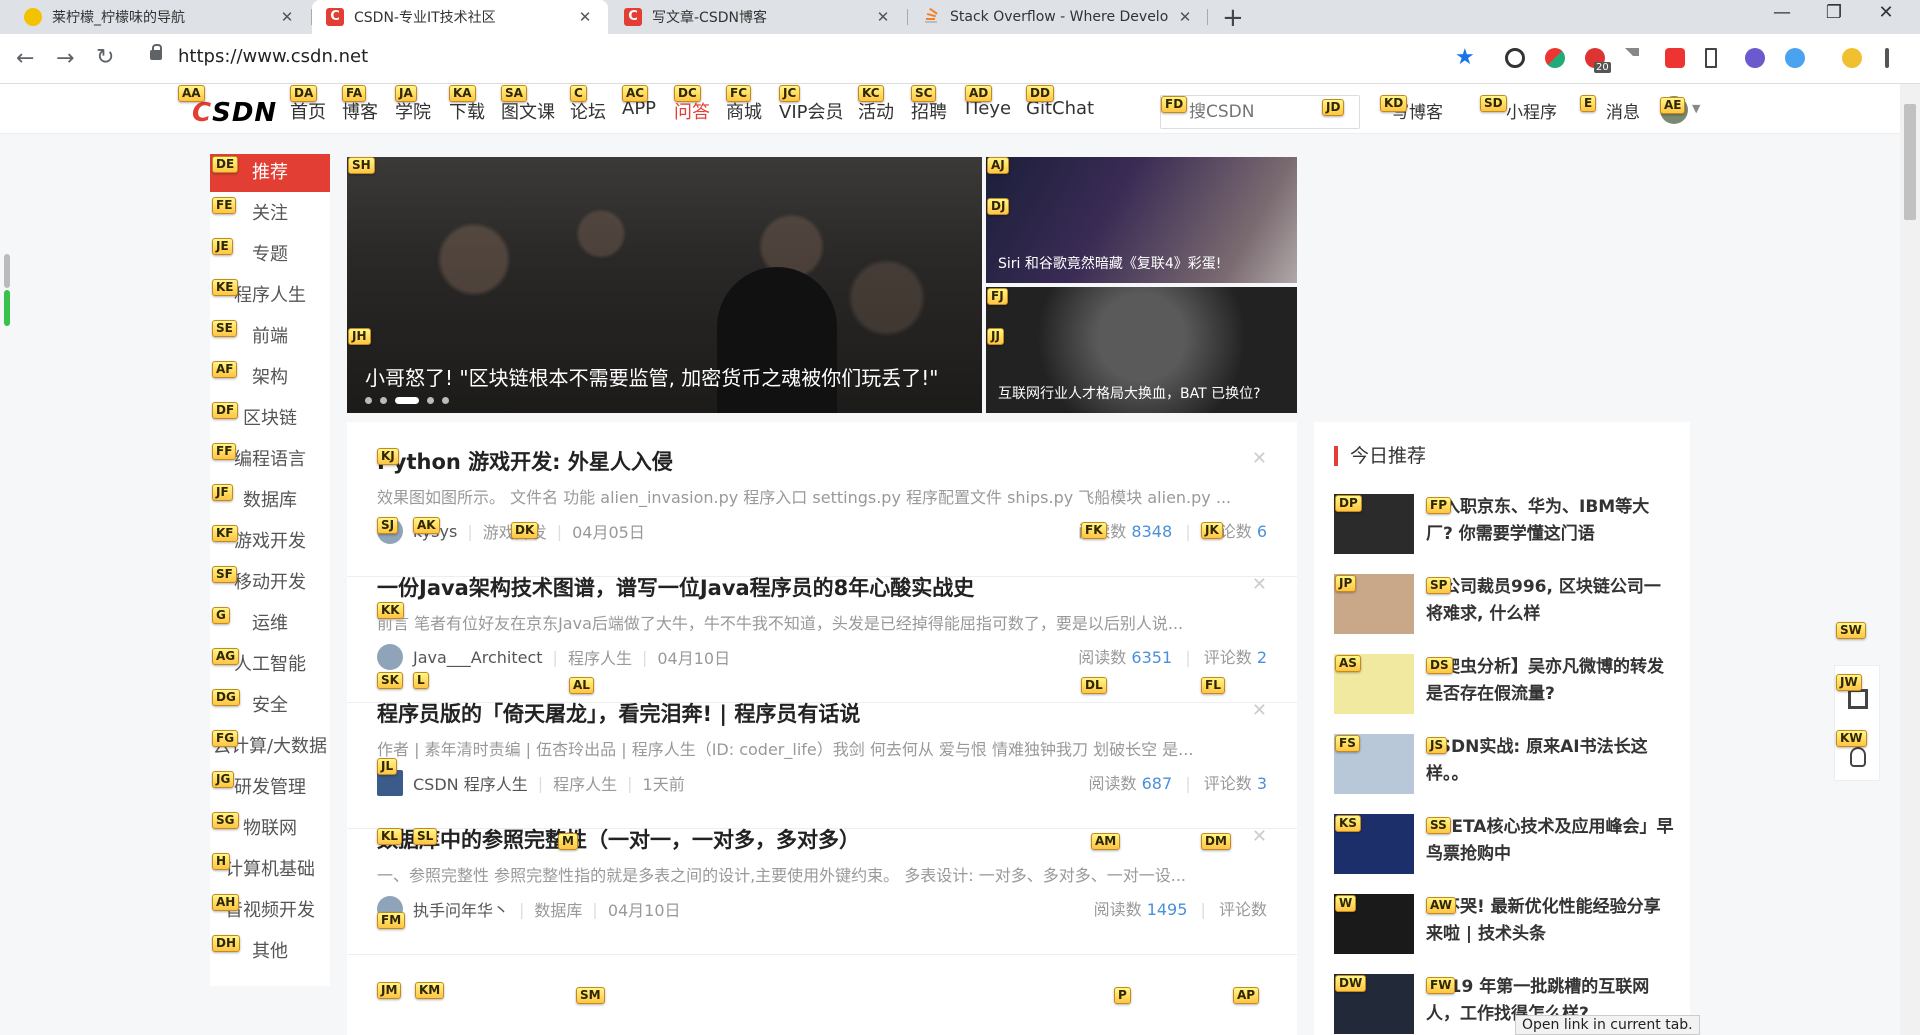 This screenshot has height=1035, width=1920. I want to click on extension-face-icon, so click(1755, 58).